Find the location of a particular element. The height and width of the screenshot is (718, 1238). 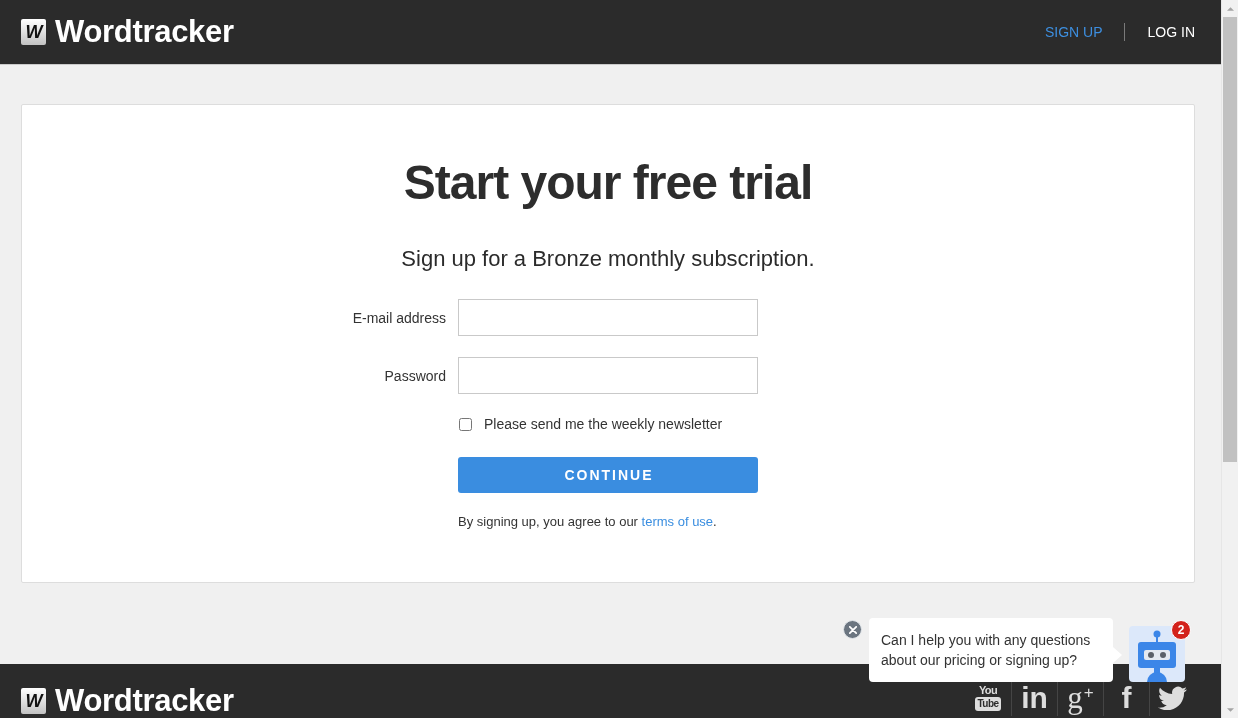

scroll-down-icon is located at coordinates (1230, 709).